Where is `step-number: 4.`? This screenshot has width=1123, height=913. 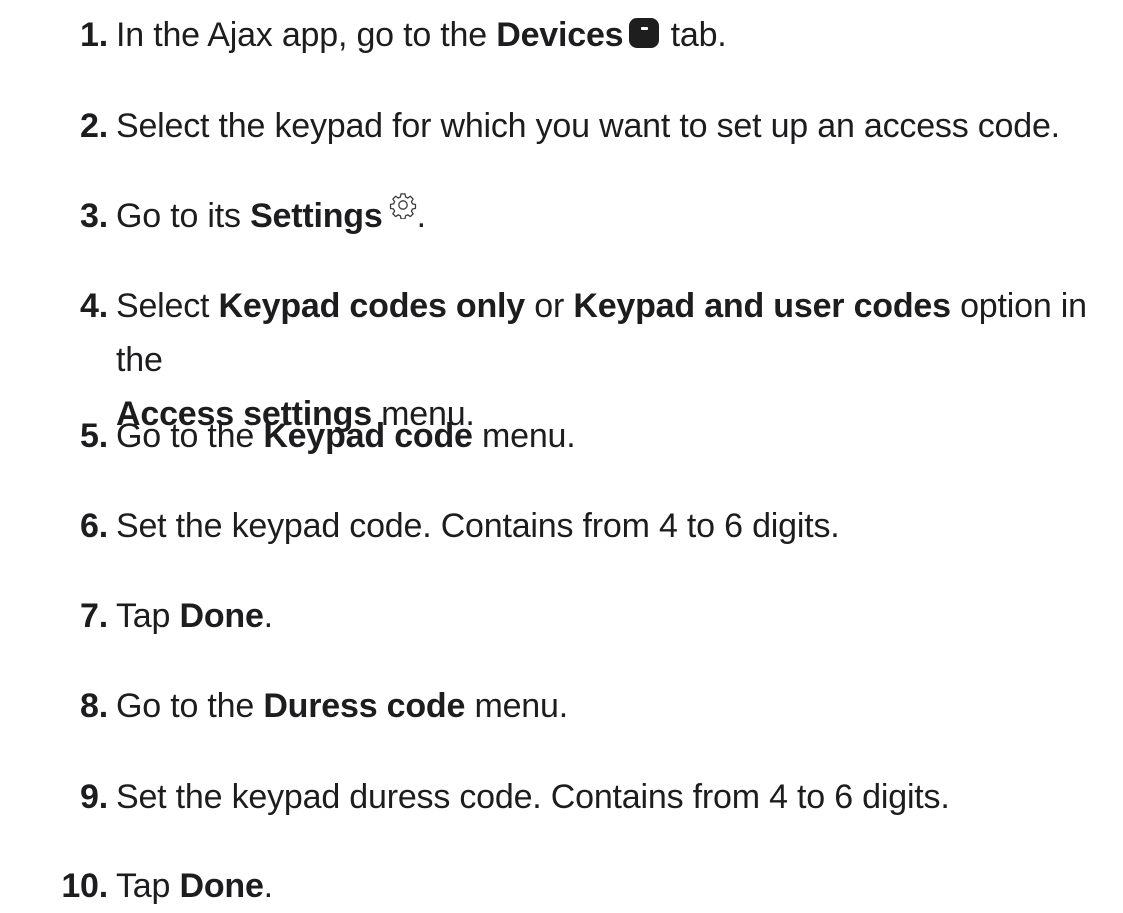
step-number: 4. is located at coordinates (94, 306).